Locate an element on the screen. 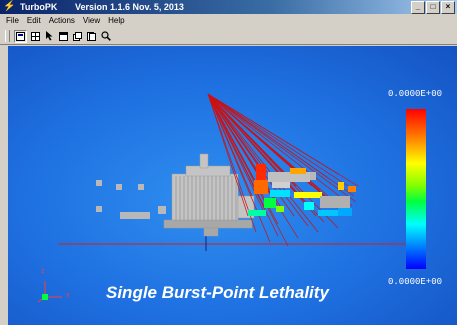  colorbar-bottom-label: 0.0000E+00 is located at coordinates (415, 282).